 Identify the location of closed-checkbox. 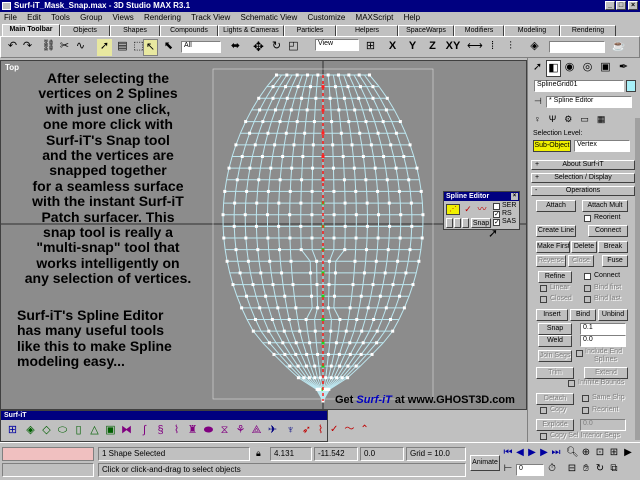
(543, 299).